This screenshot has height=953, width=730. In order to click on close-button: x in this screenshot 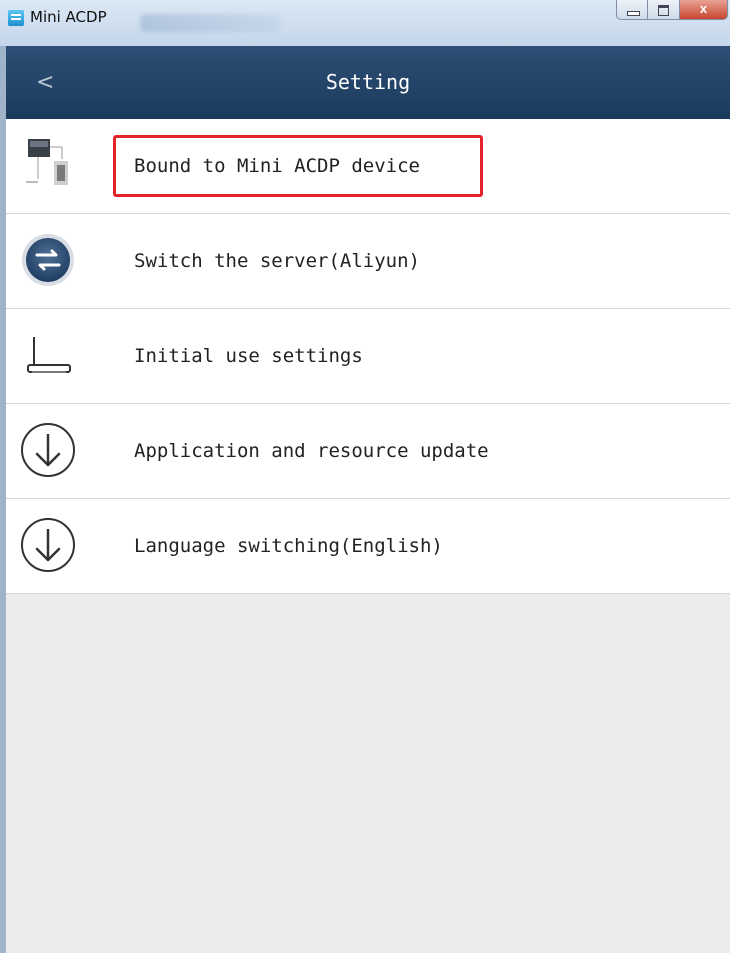, I will do `click(704, 10)`.